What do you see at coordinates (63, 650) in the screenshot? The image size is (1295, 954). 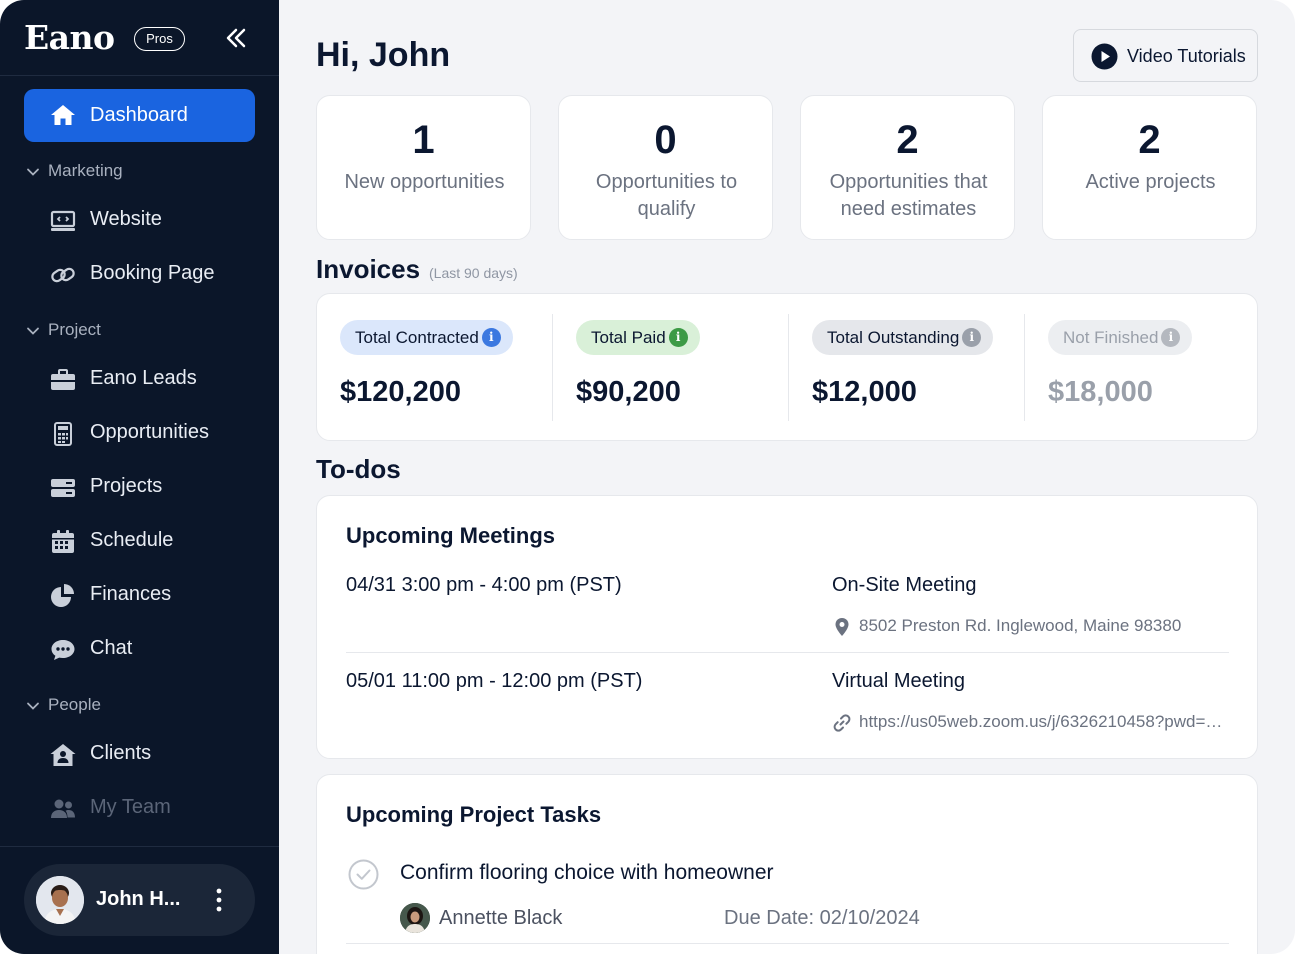 I see `chat-icon` at bounding box center [63, 650].